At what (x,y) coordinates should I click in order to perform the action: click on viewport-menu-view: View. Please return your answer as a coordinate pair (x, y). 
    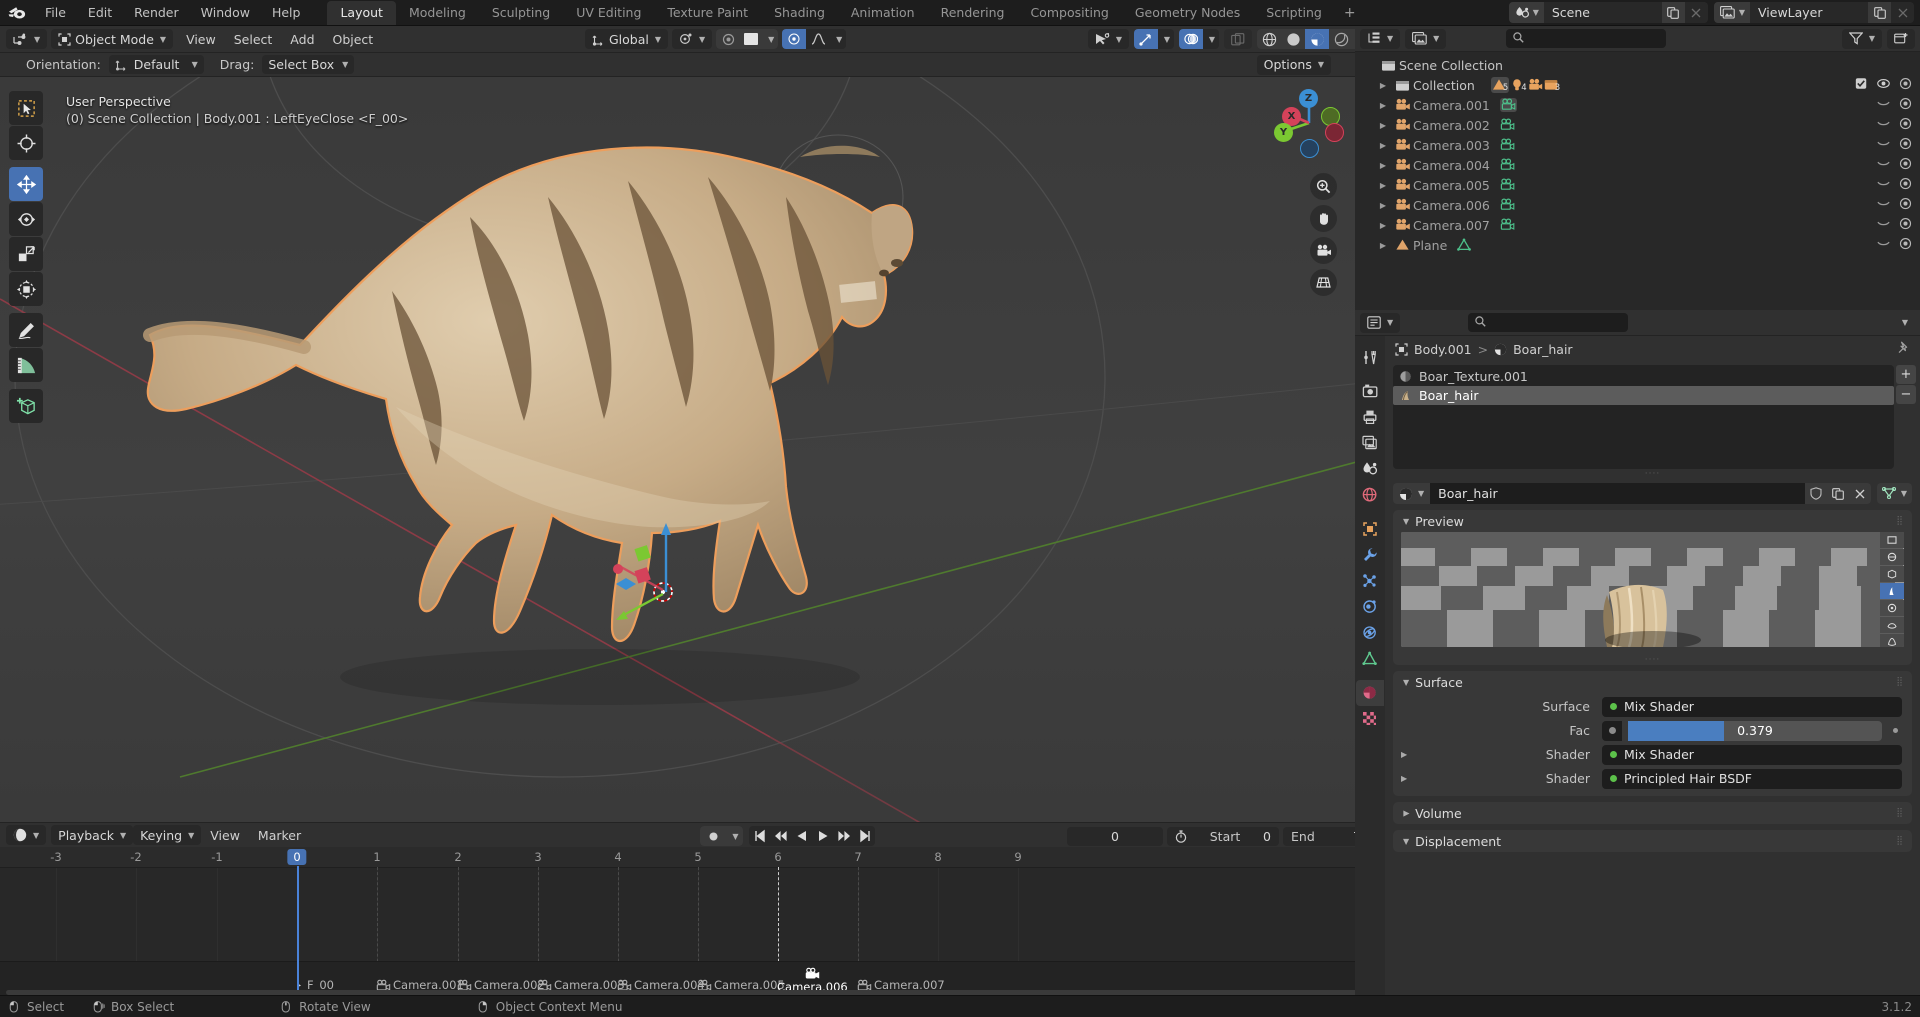
    Looking at the image, I should click on (201, 39).